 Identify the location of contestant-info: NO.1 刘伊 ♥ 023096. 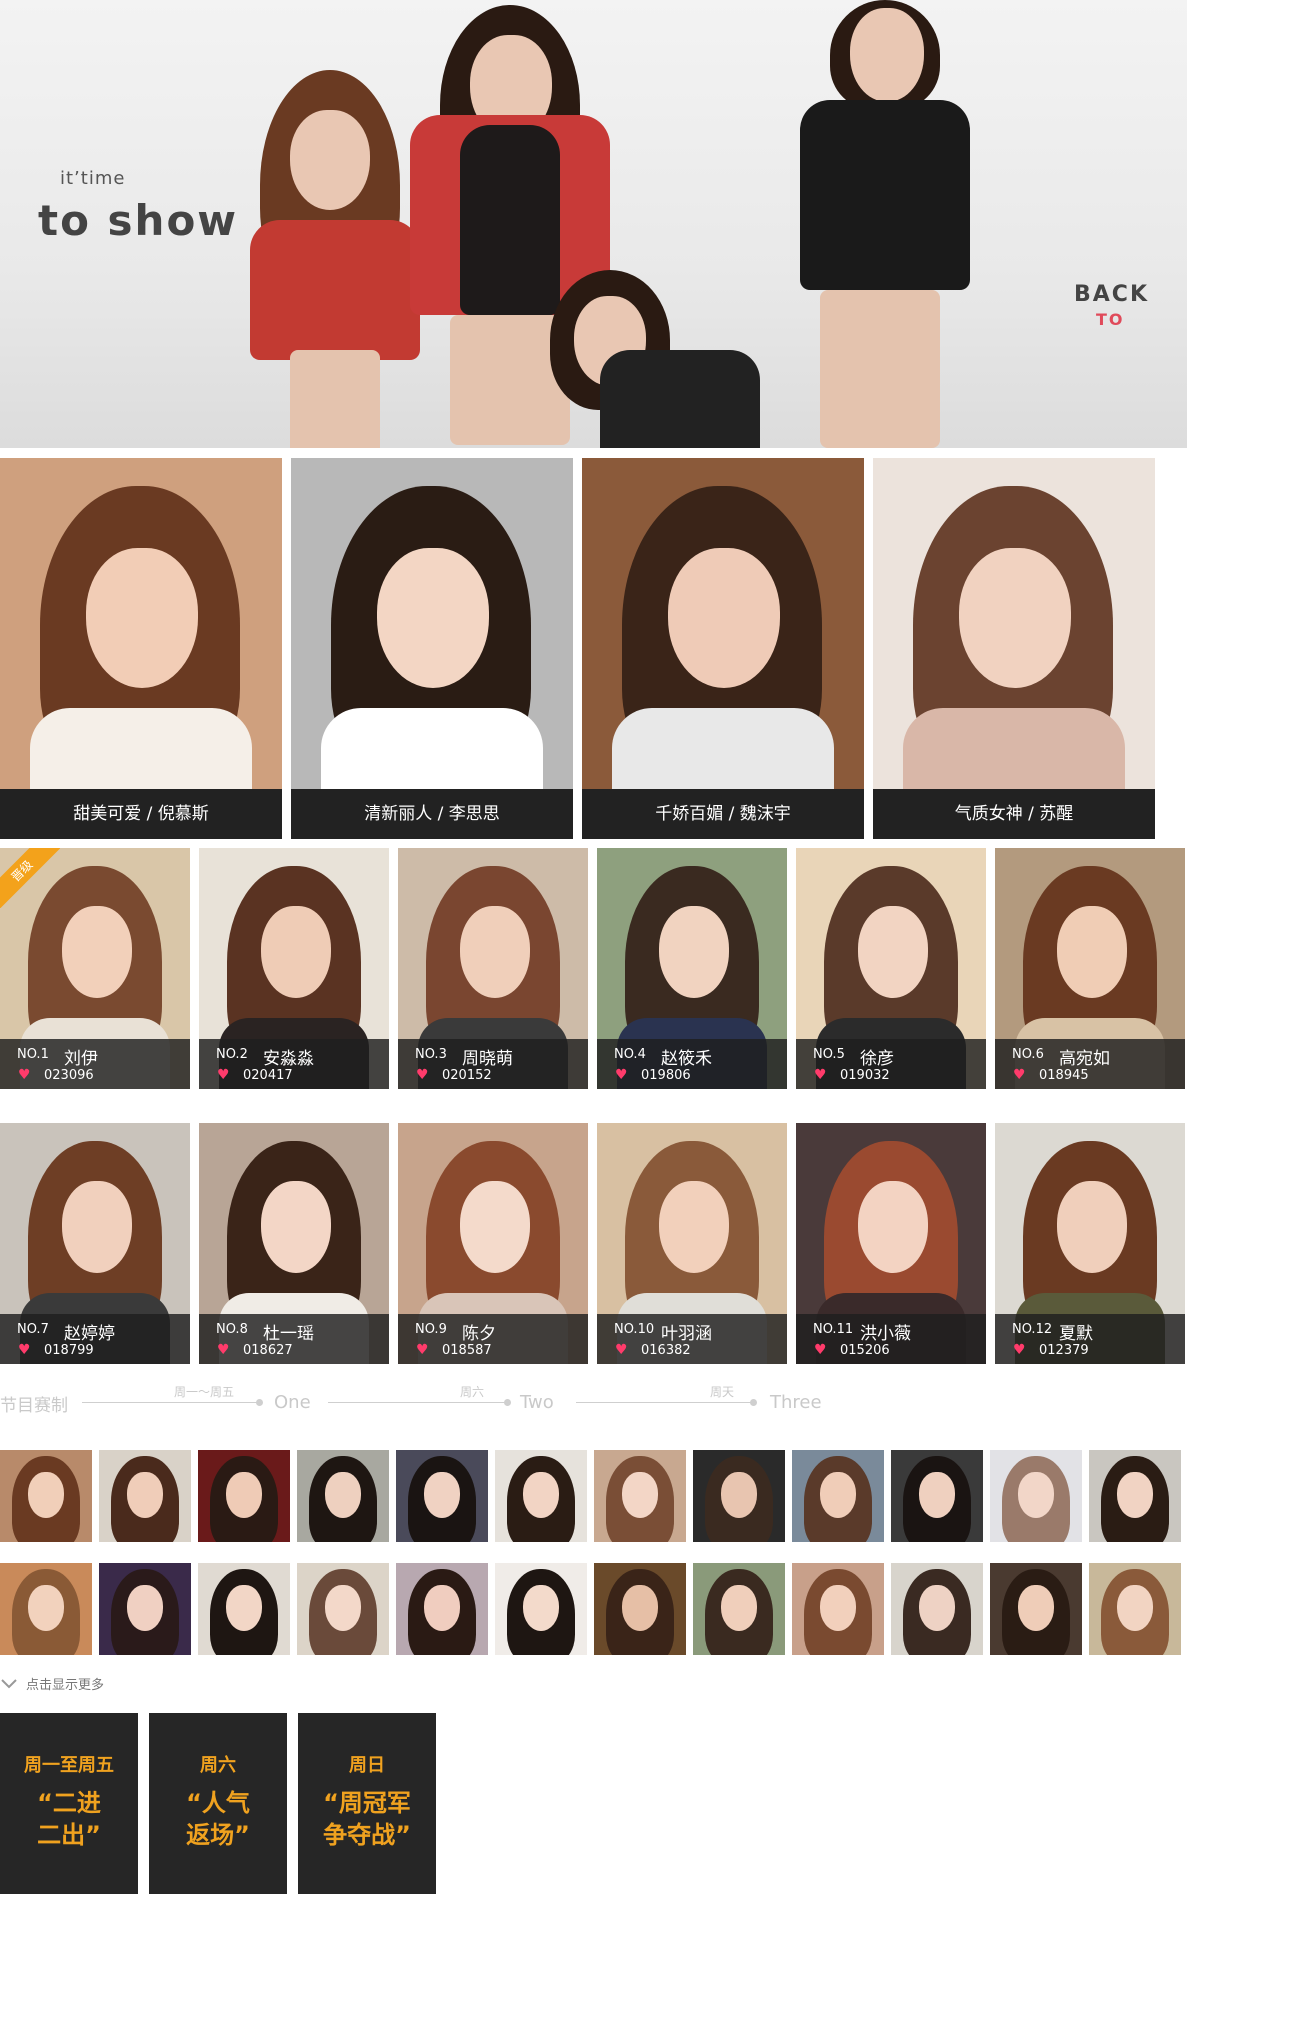
(95, 1064).